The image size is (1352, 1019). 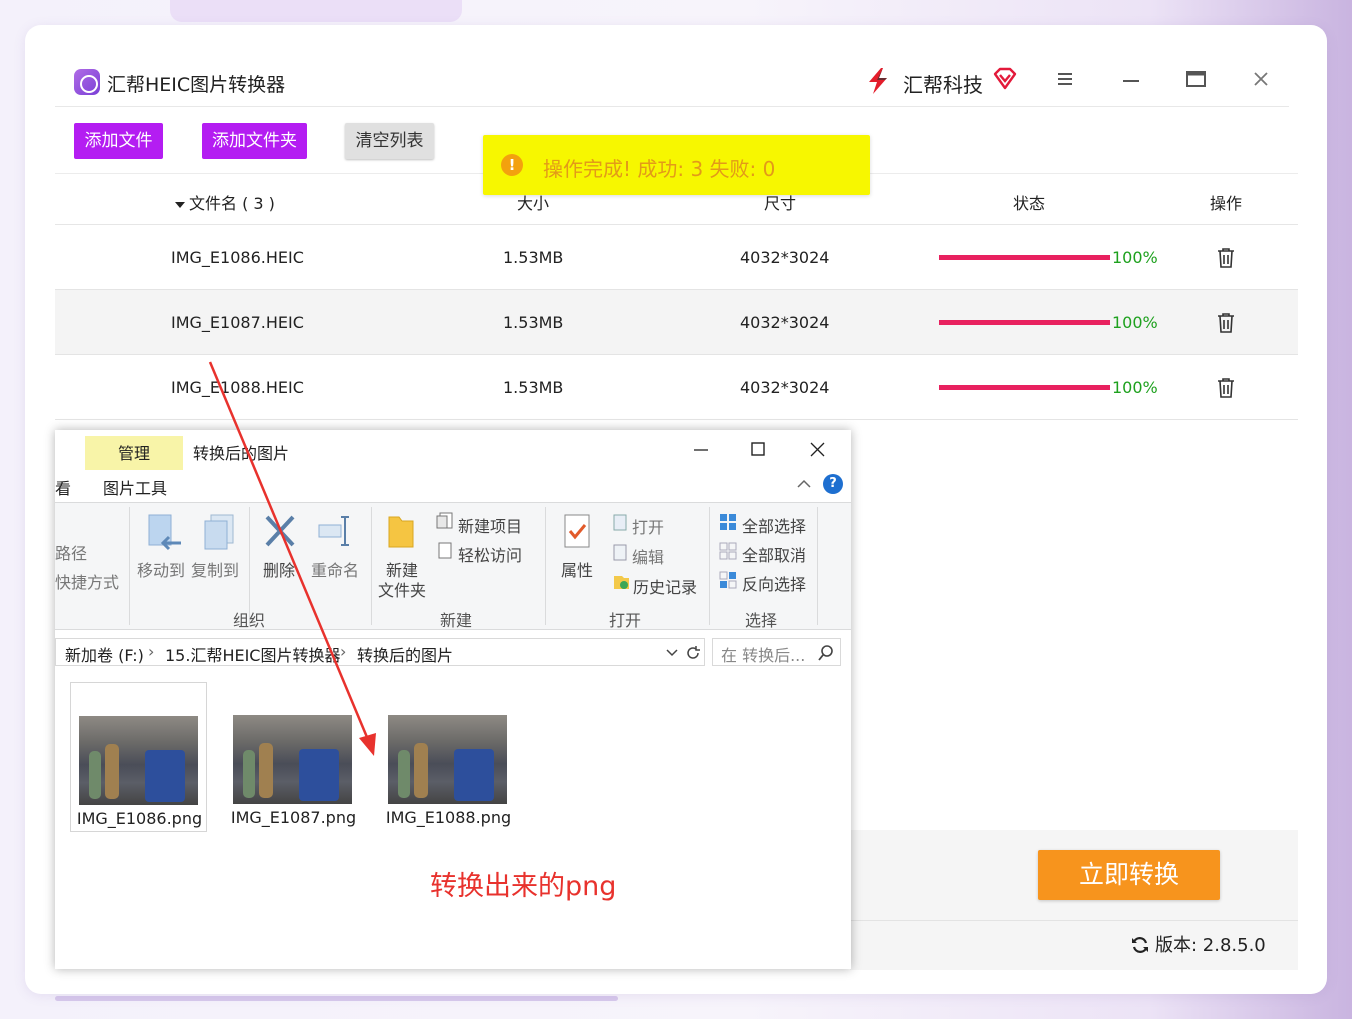 I want to click on breadcrumb-current: 转换后的图片, so click(x=405, y=654).